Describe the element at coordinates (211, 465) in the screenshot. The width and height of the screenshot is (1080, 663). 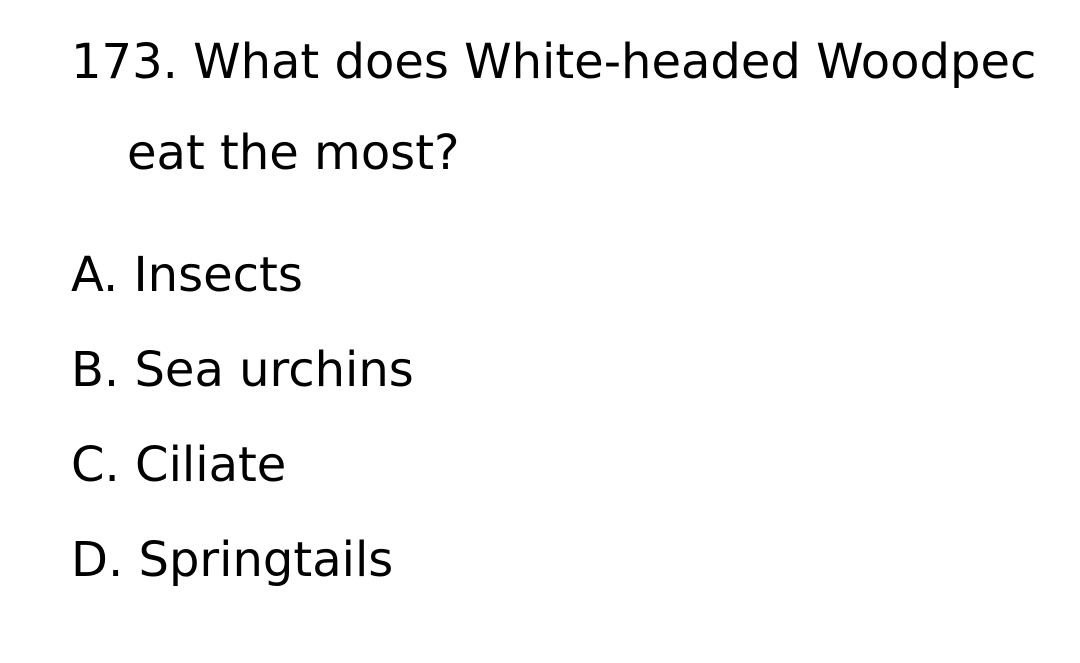
I see `option-text: Ciliate` at that location.